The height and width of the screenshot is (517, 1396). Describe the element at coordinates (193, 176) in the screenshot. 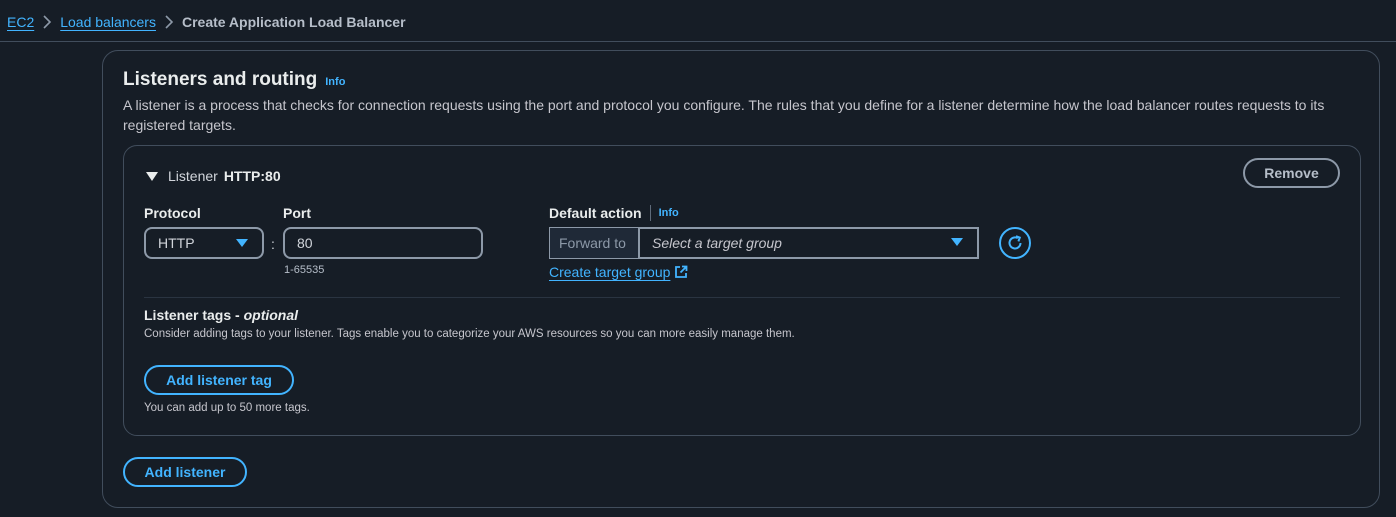

I see `listener-label: Listener` at that location.